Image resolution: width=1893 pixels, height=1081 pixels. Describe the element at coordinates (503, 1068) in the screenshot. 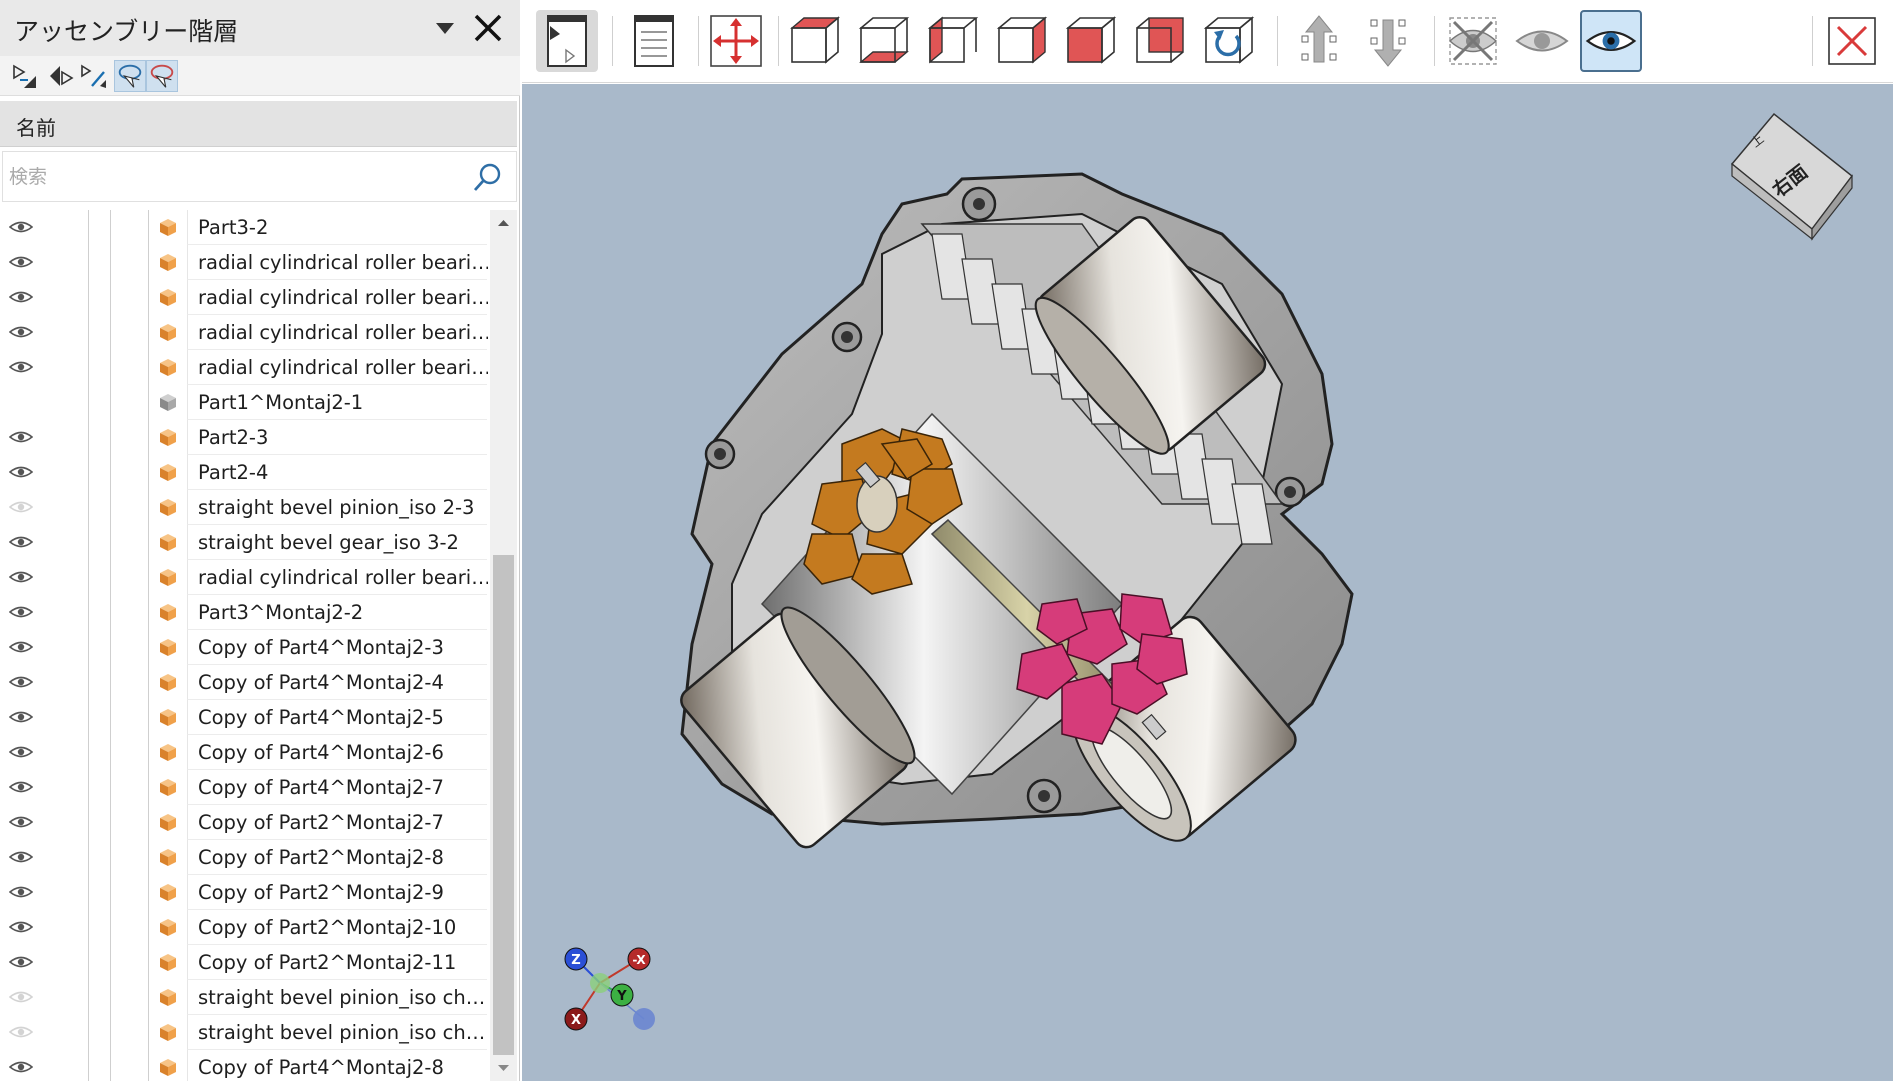

I see `scroll-down-icon` at that location.